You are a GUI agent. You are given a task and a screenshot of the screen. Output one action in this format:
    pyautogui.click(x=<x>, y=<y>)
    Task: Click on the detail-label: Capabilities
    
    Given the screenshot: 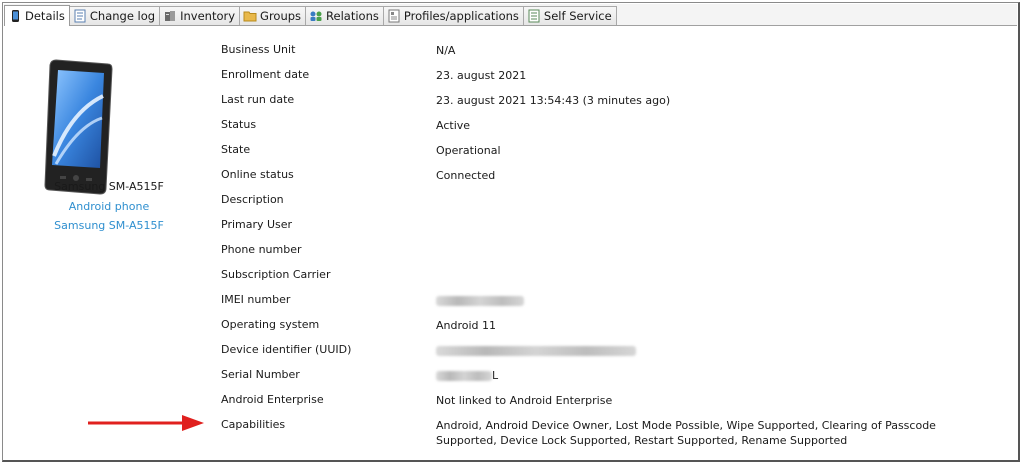 What is the action you would take?
    pyautogui.click(x=253, y=424)
    